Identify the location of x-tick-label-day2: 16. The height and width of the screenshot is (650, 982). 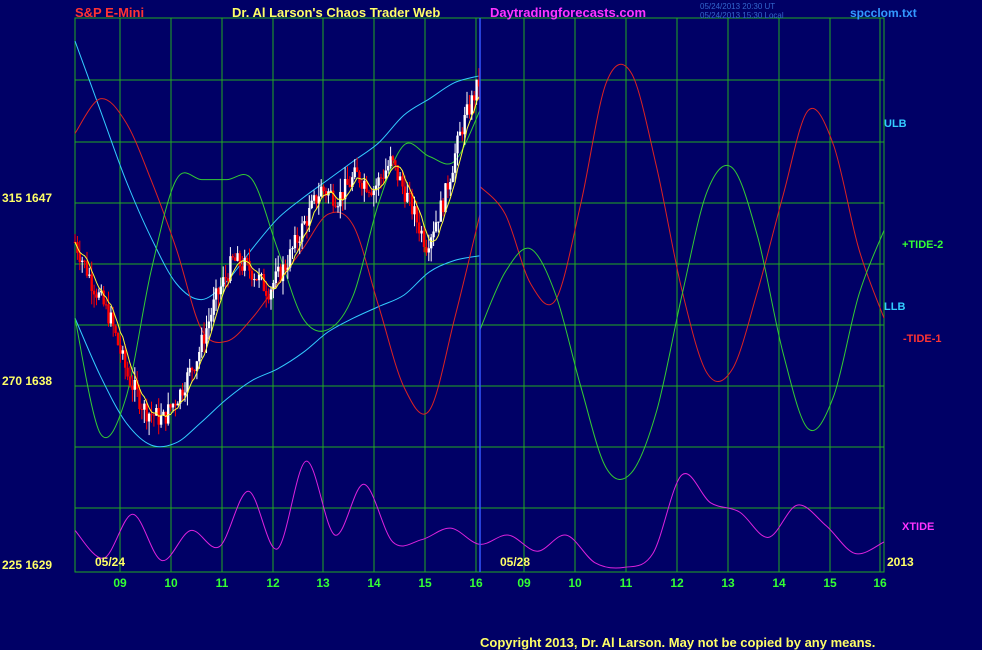
(880, 583).